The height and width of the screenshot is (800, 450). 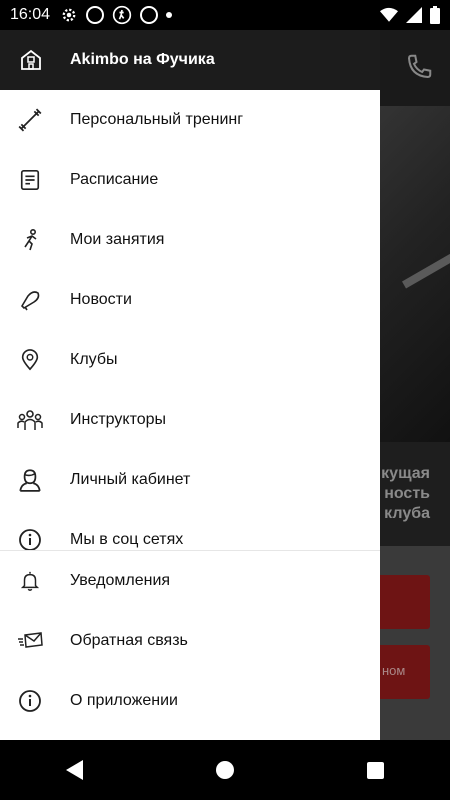 What do you see at coordinates (190, 641) in the screenshot?
I see `menu-item-feedback: Обратная связь` at bounding box center [190, 641].